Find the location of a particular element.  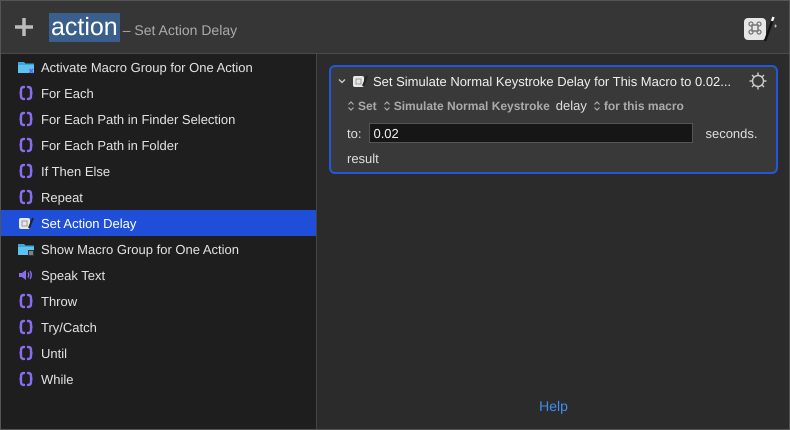

action-item: If Then Else is located at coordinates (158, 171).